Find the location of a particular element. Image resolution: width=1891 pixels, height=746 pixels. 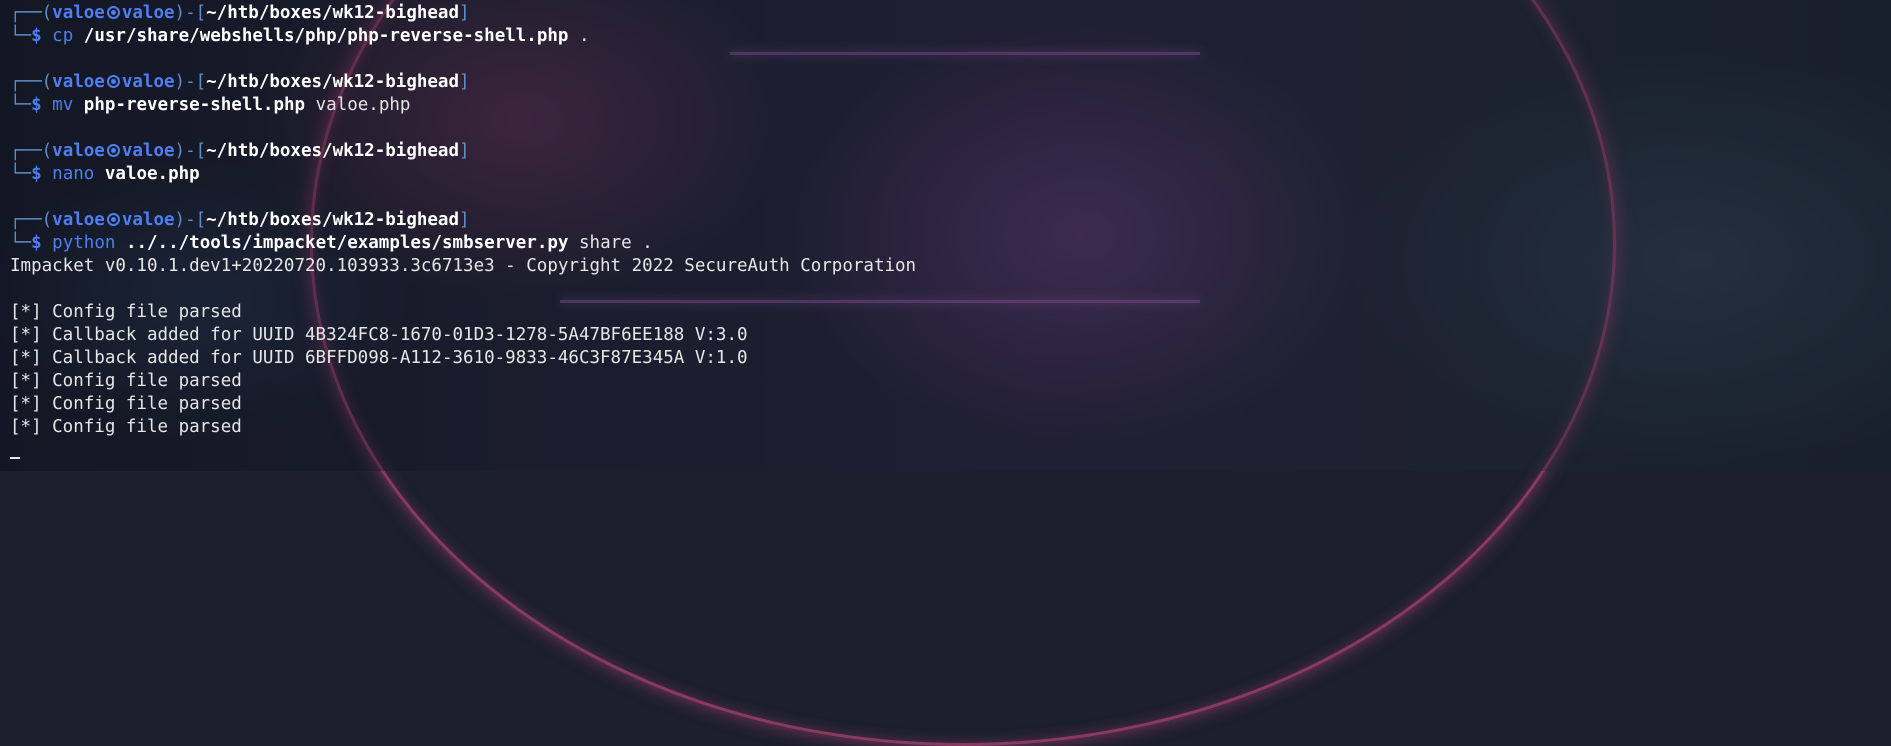

command-line: └─$ mv php-reverse-shell.php valoe.php is located at coordinates (210, 105).